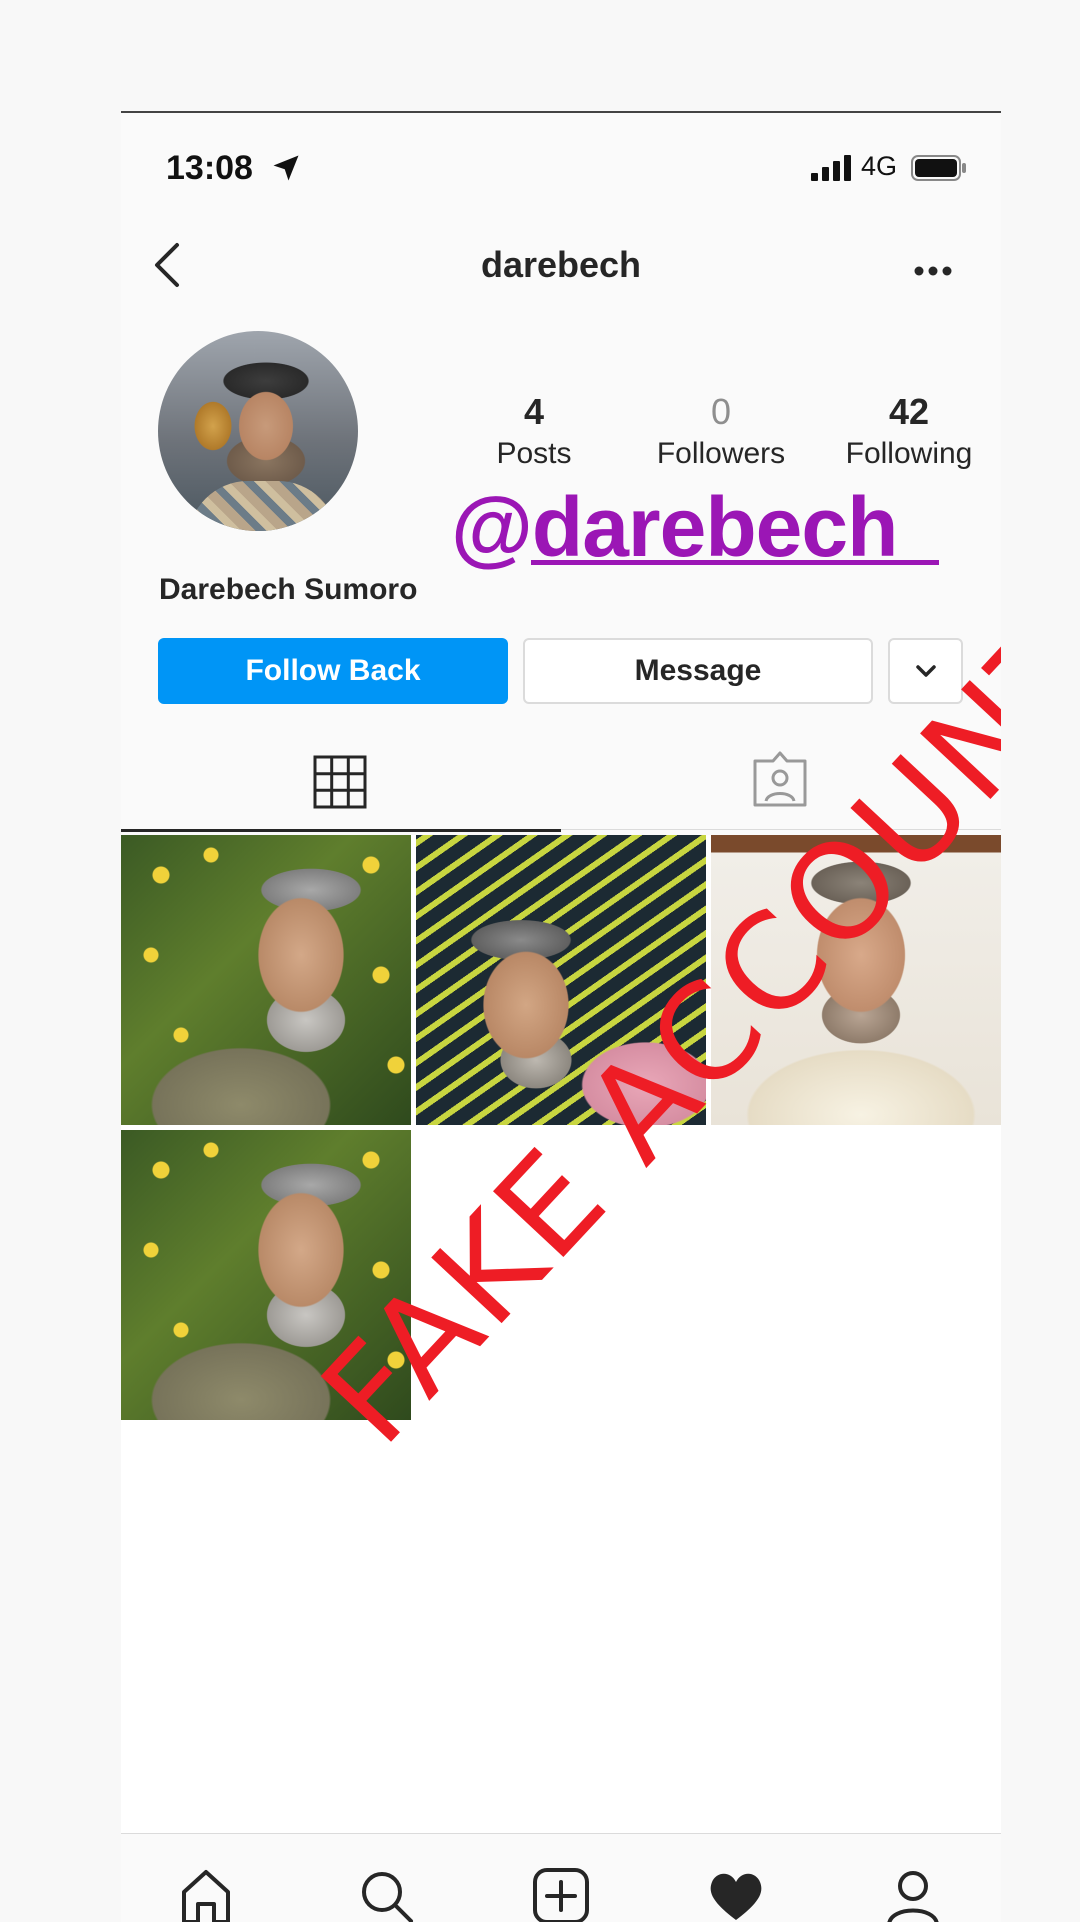  What do you see at coordinates (879, 166) in the screenshot?
I see `network-type: 4G` at bounding box center [879, 166].